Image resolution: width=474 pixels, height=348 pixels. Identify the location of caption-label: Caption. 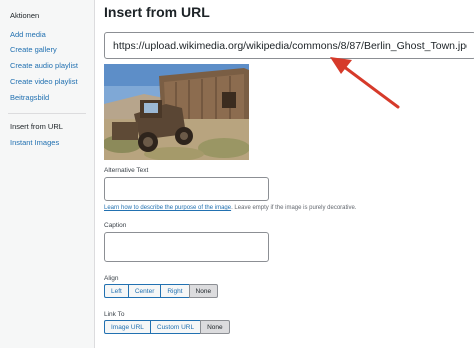
(115, 225).